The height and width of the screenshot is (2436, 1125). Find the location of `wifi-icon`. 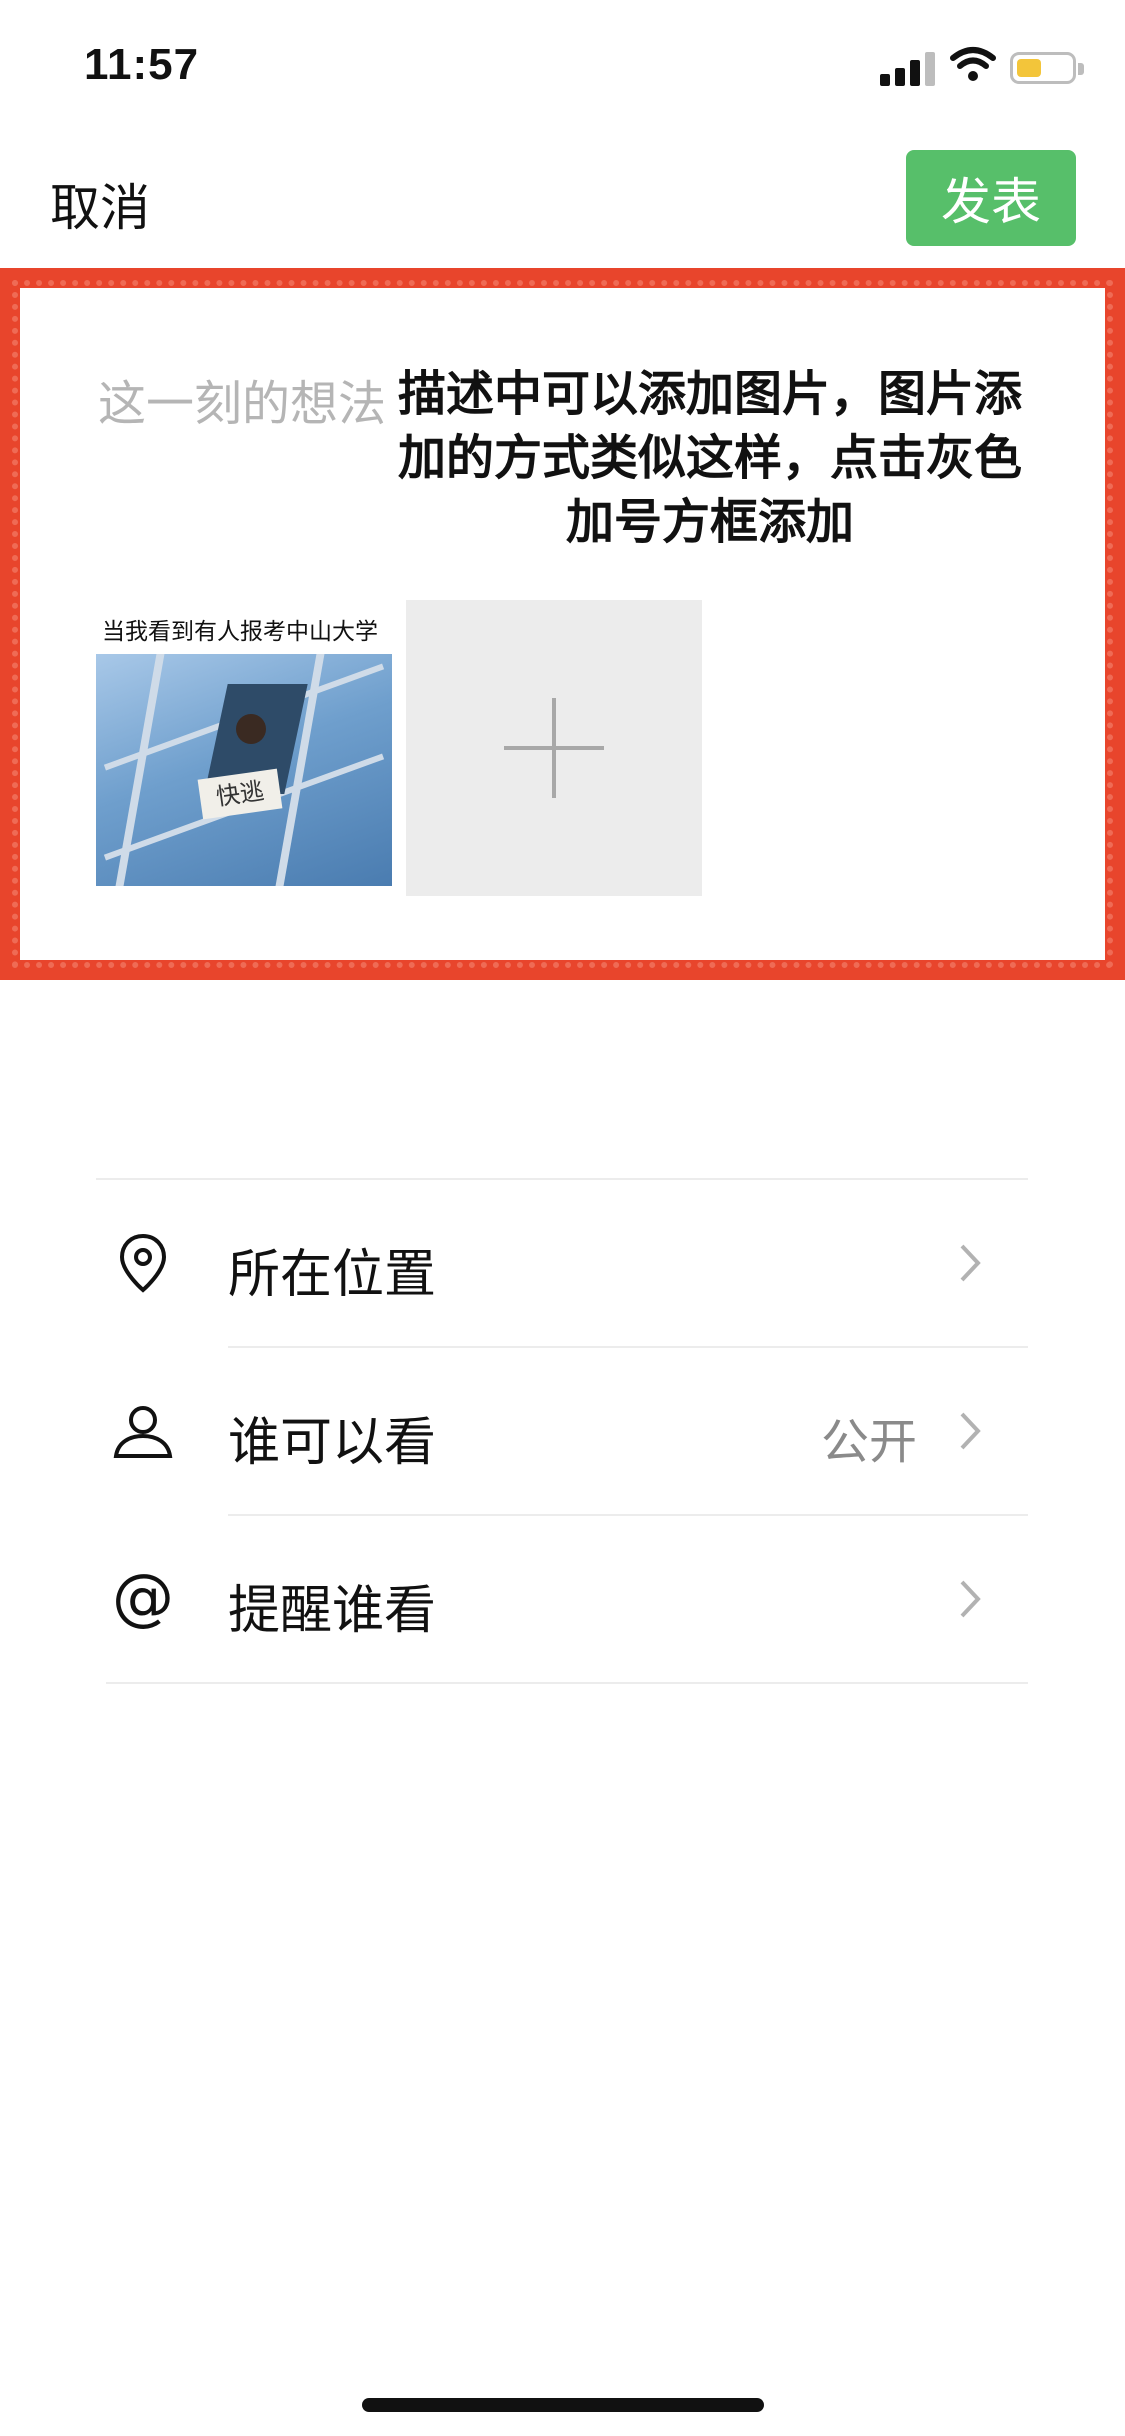

wifi-icon is located at coordinates (973, 64).